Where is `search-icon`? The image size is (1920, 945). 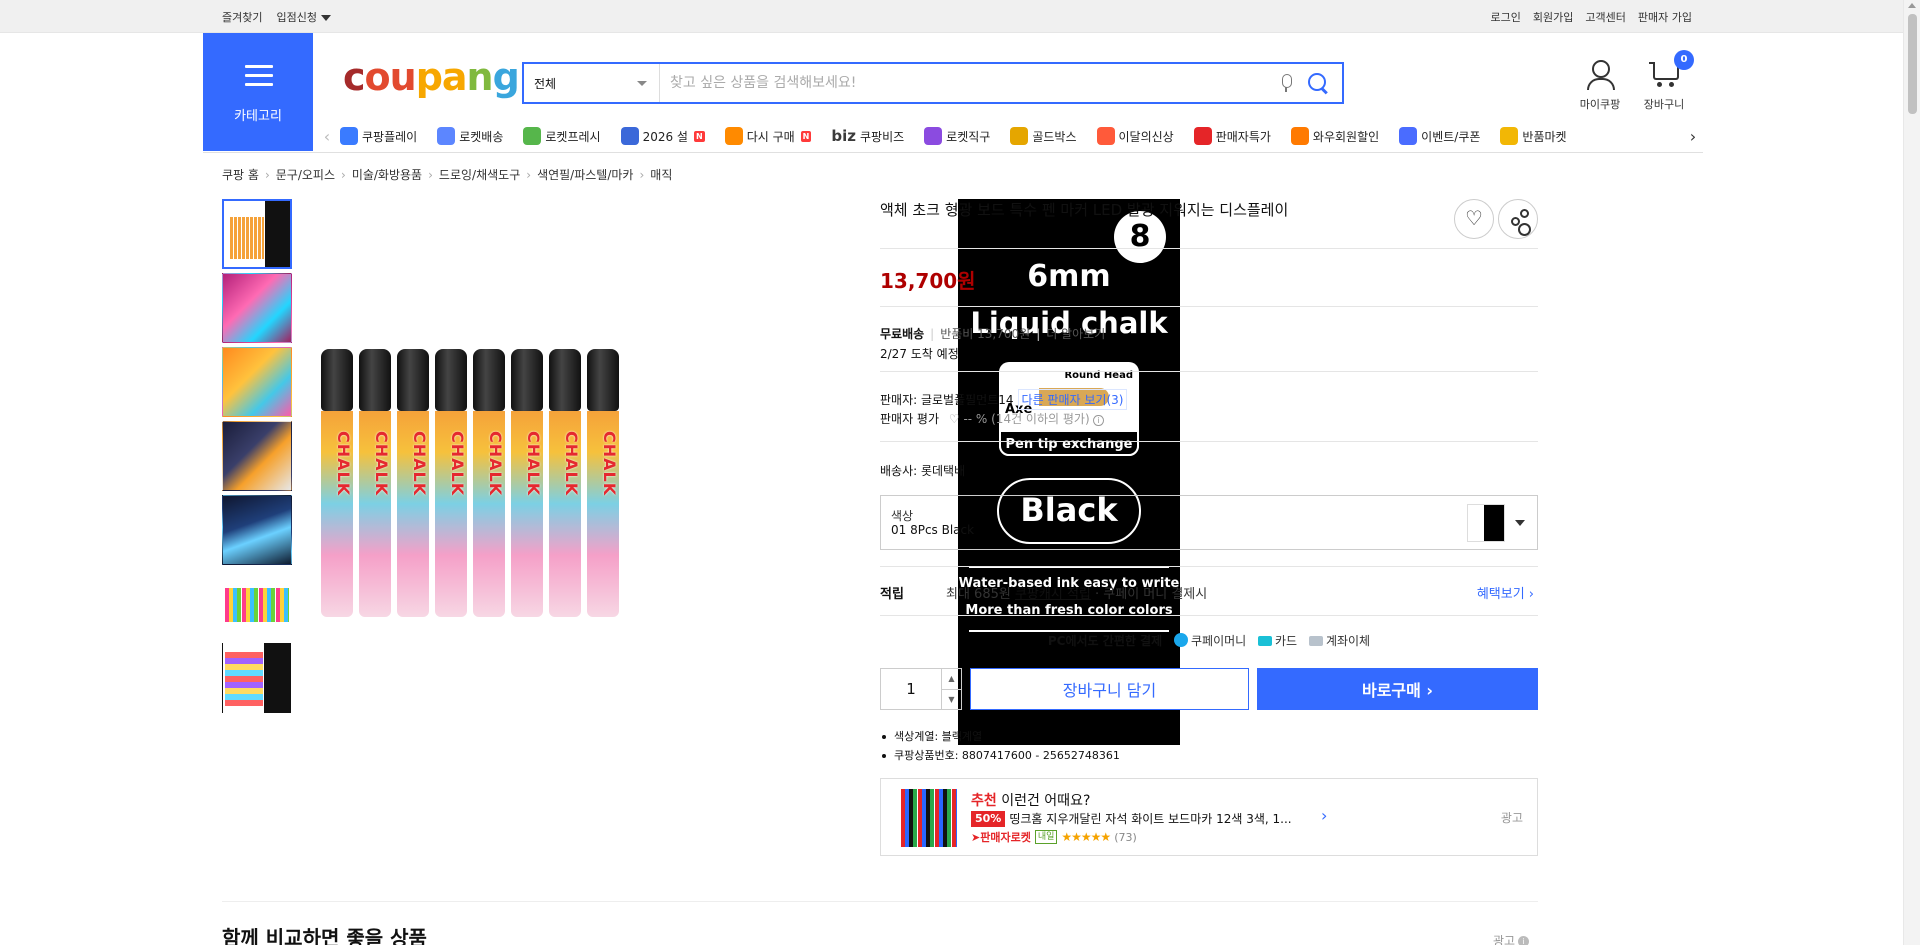 search-icon is located at coordinates (1318, 83).